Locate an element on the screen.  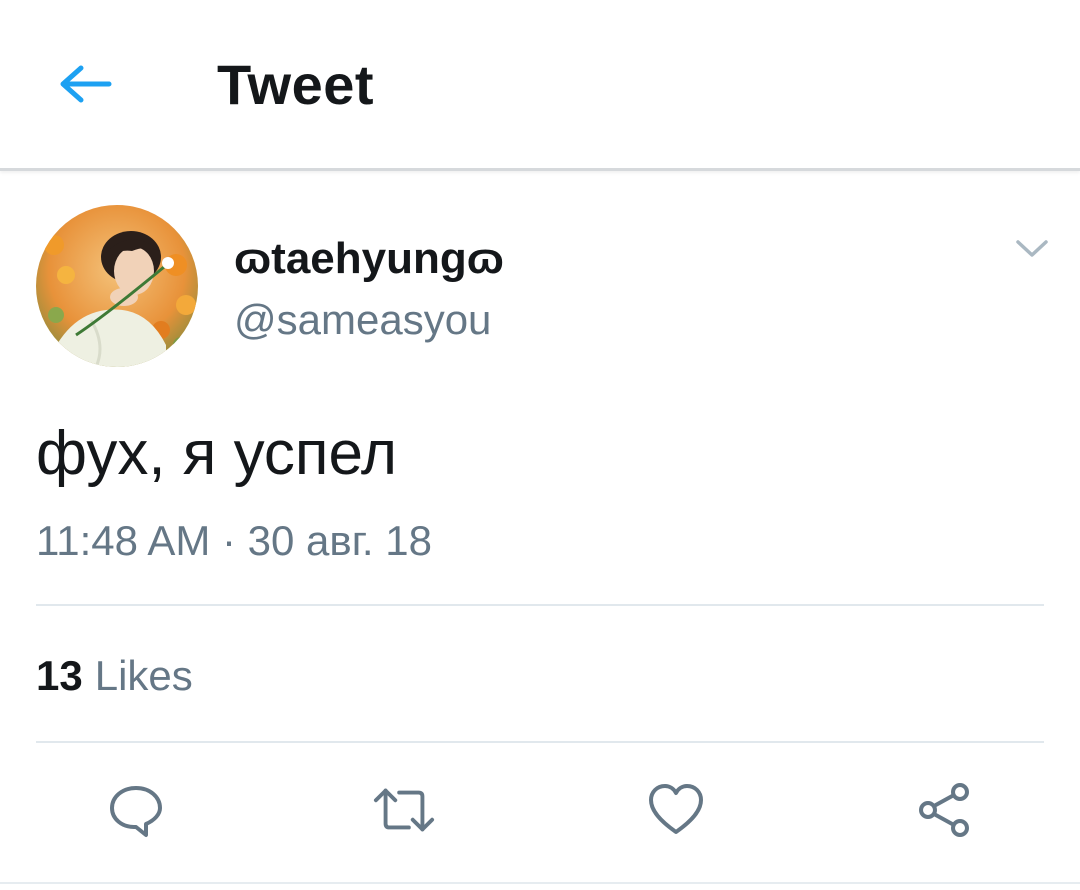
retweet-button is located at coordinates (404, 810).